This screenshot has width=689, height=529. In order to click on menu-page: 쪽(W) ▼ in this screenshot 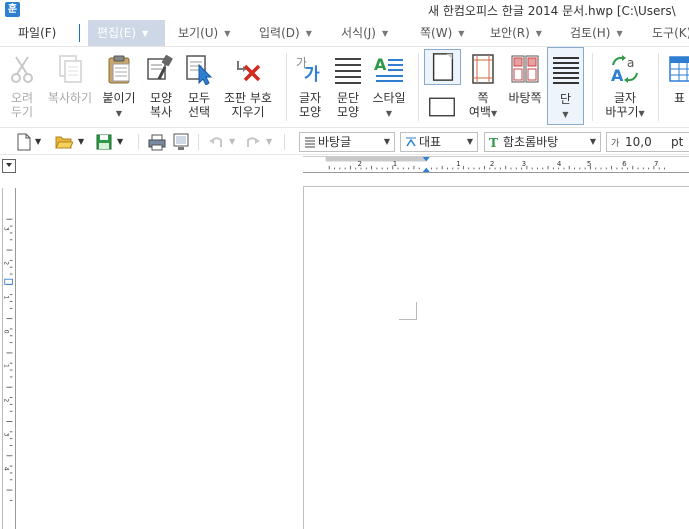, I will do `click(442, 33)`.